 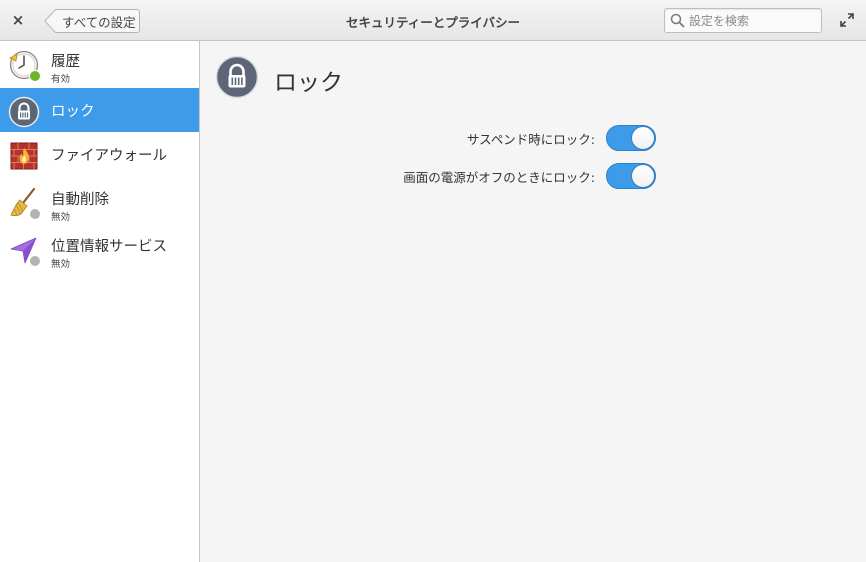 I want to click on sidebar-item-label: ロック, so click(x=73, y=112).